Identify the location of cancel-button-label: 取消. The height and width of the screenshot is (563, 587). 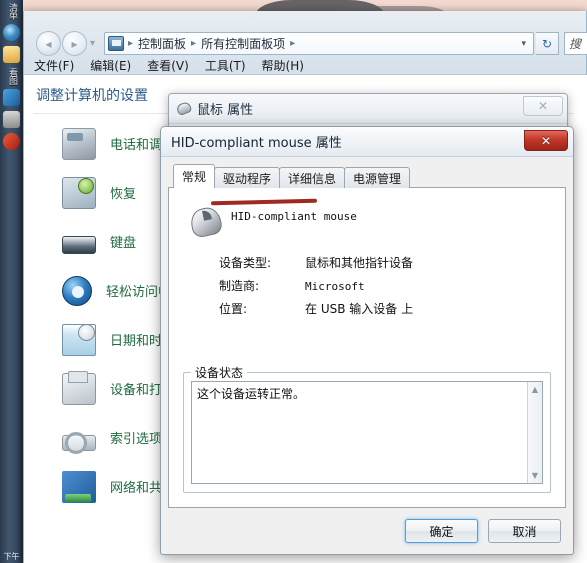
(524, 531).